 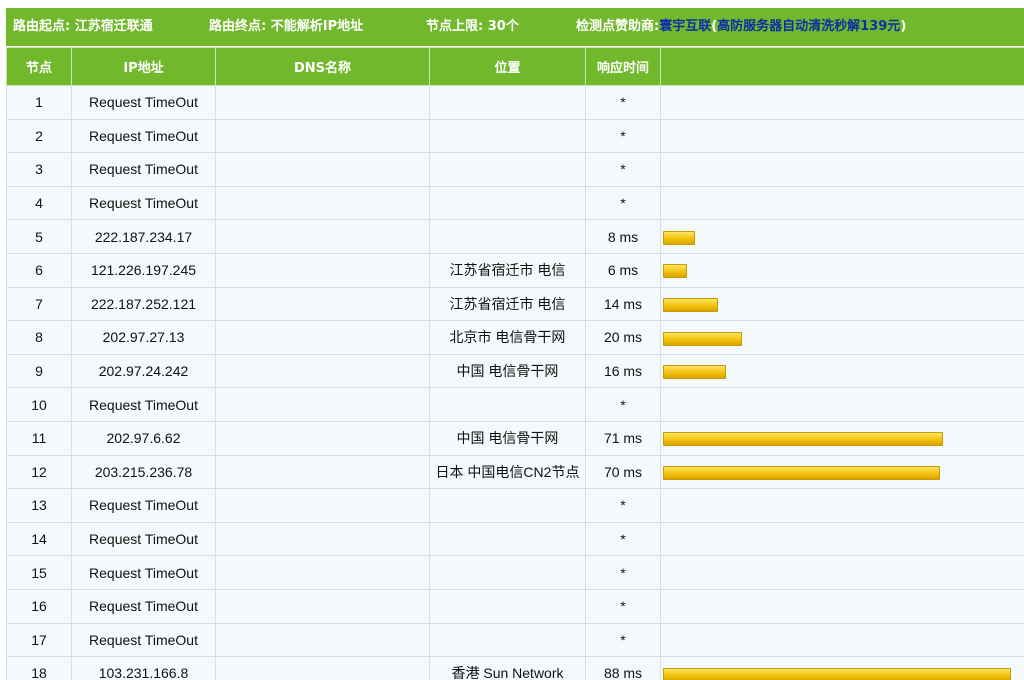 I want to click on column-header-location: 位置, so click(x=507, y=66).